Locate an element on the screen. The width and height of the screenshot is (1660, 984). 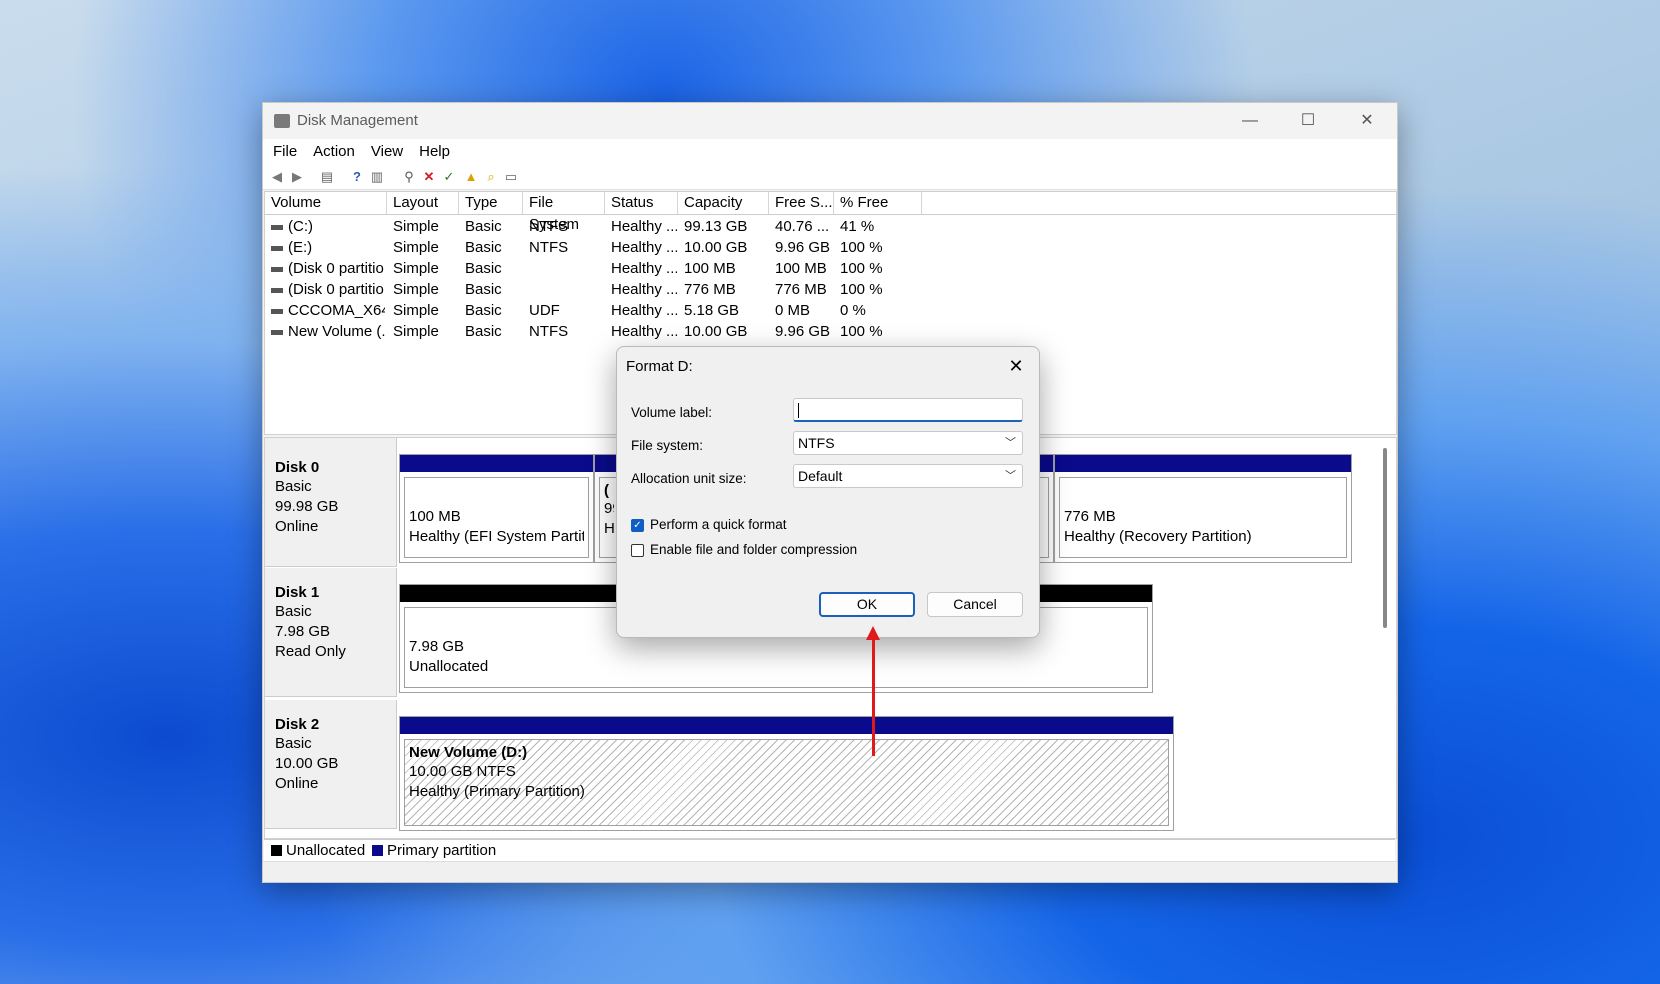
disk-size: 7.98 GB is located at coordinates (303, 631).